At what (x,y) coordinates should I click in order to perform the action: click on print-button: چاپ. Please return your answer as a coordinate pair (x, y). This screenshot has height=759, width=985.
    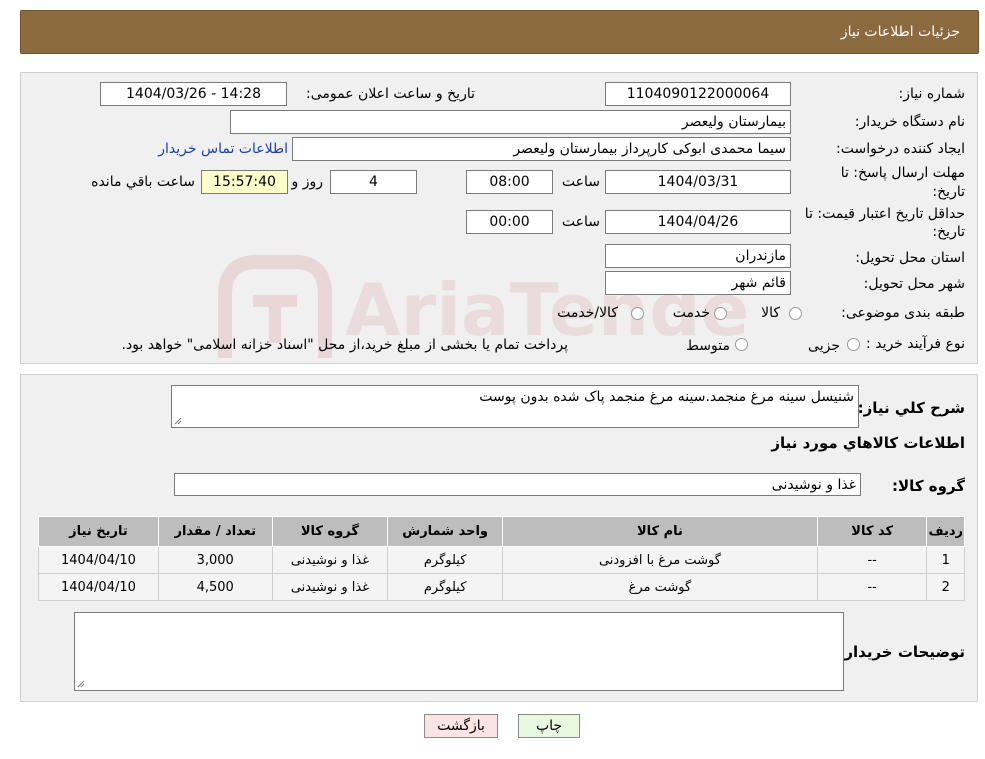
    Looking at the image, I should click on (549, 726).